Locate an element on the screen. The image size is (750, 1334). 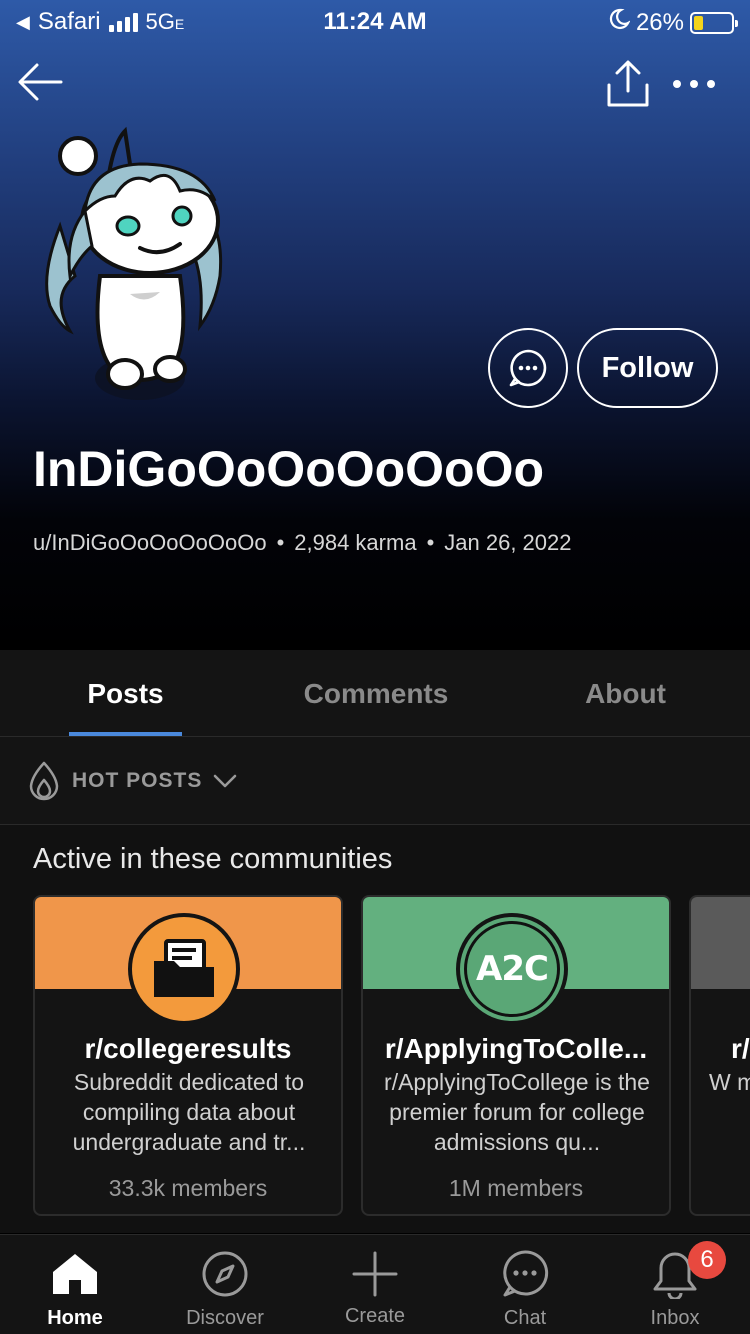
status-right: 26% is located at coordinates (673, 22).